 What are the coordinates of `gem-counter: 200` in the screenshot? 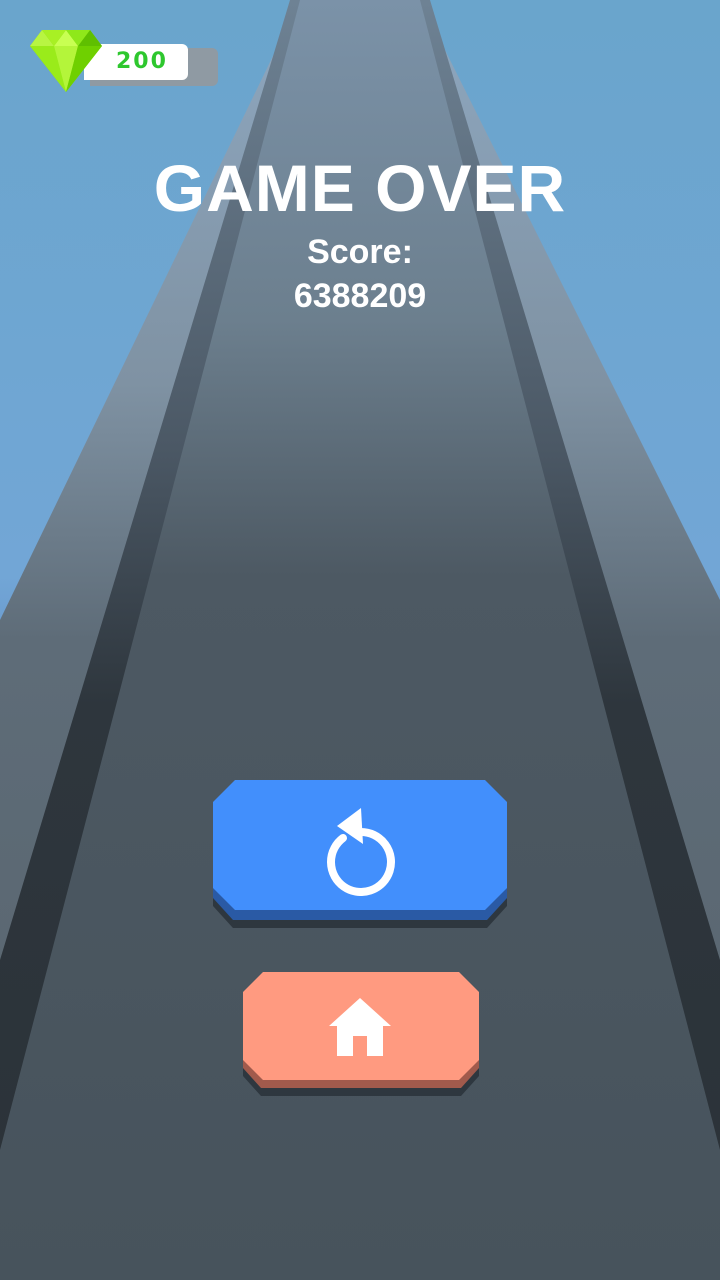 It's located at (123, 61).